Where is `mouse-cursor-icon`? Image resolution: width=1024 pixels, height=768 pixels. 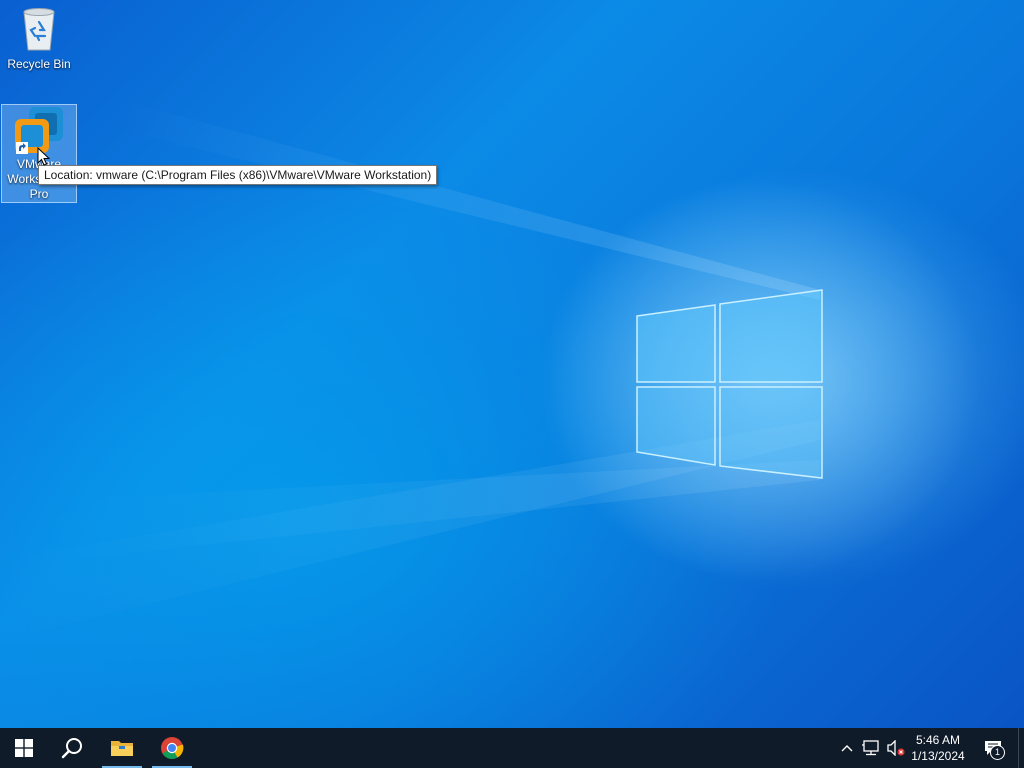 mouse-cursor-icon is located at coordinates (44, 156).